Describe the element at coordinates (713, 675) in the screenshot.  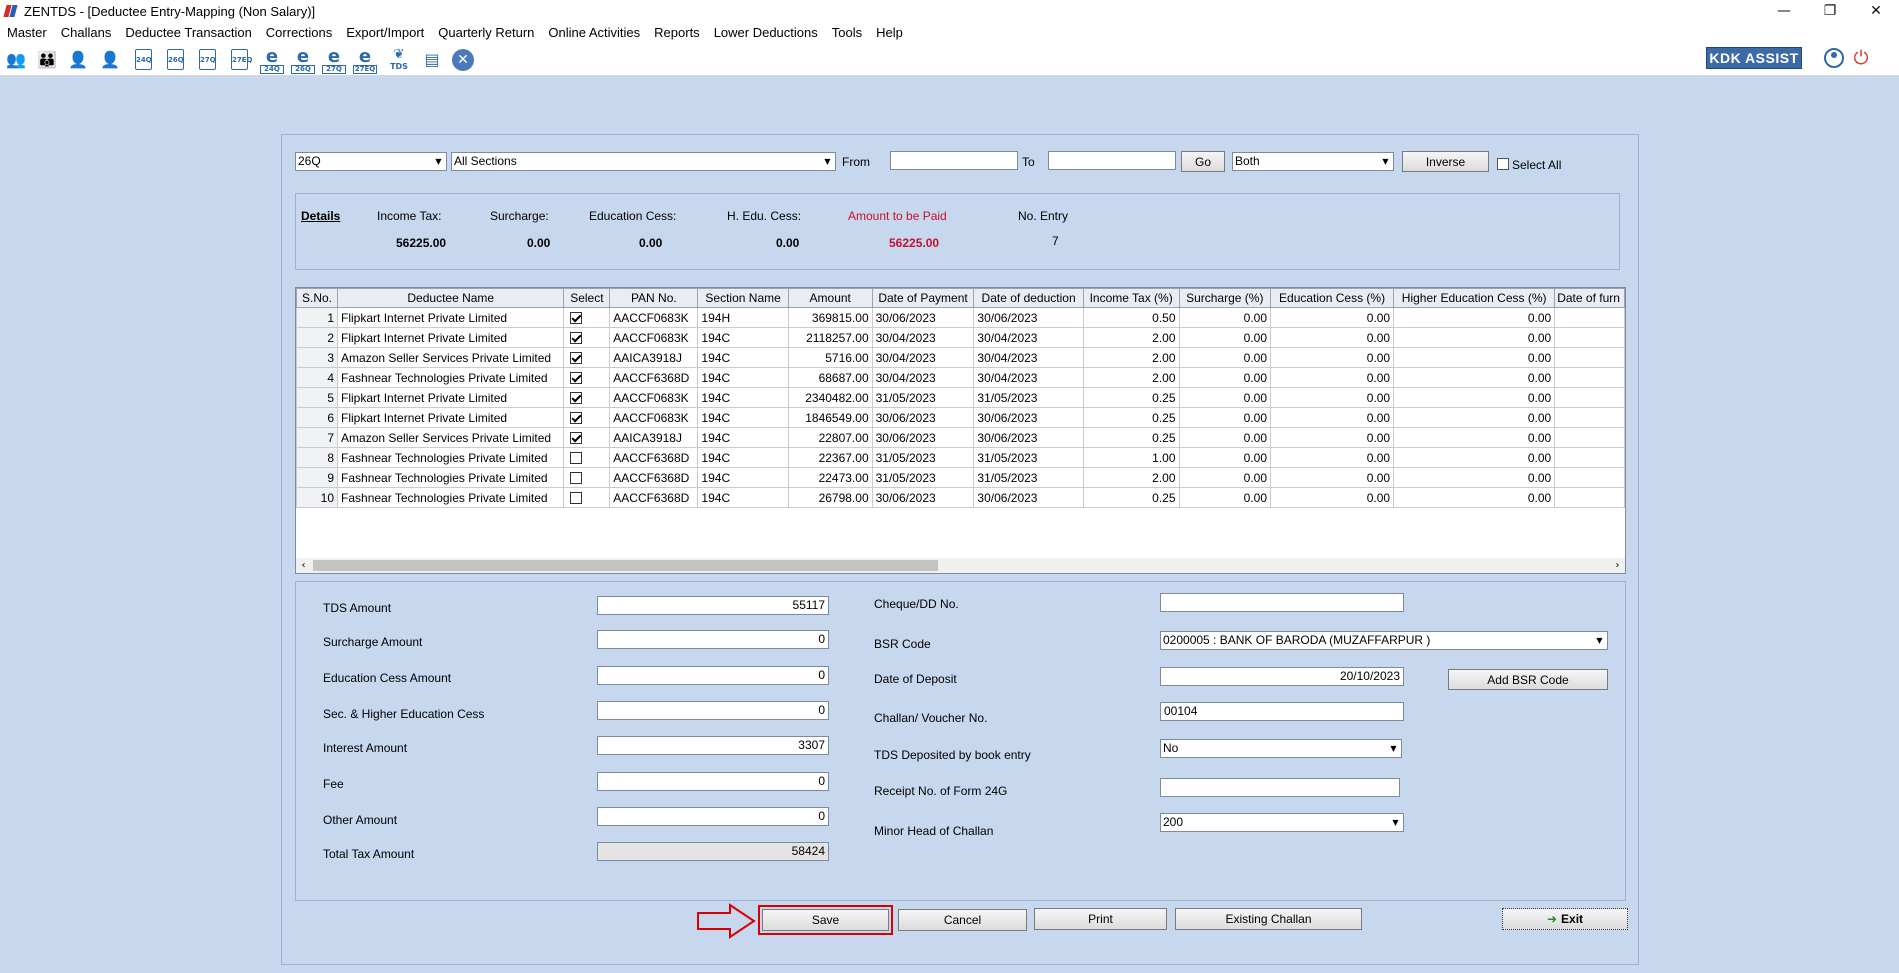
I see `edu-cess-amount-input: 0` at that location.